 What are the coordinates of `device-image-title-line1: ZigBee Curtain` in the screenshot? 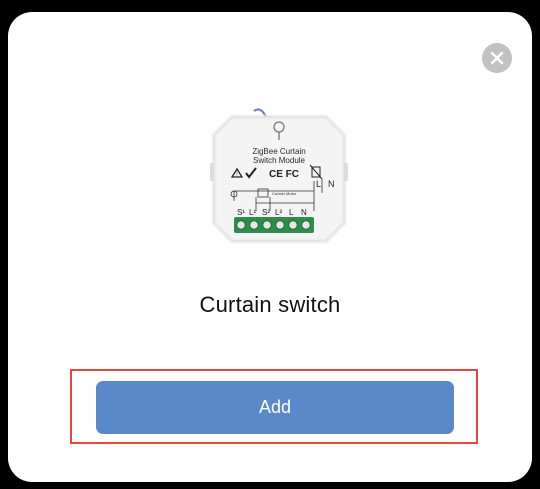 It's located at (279, 151).